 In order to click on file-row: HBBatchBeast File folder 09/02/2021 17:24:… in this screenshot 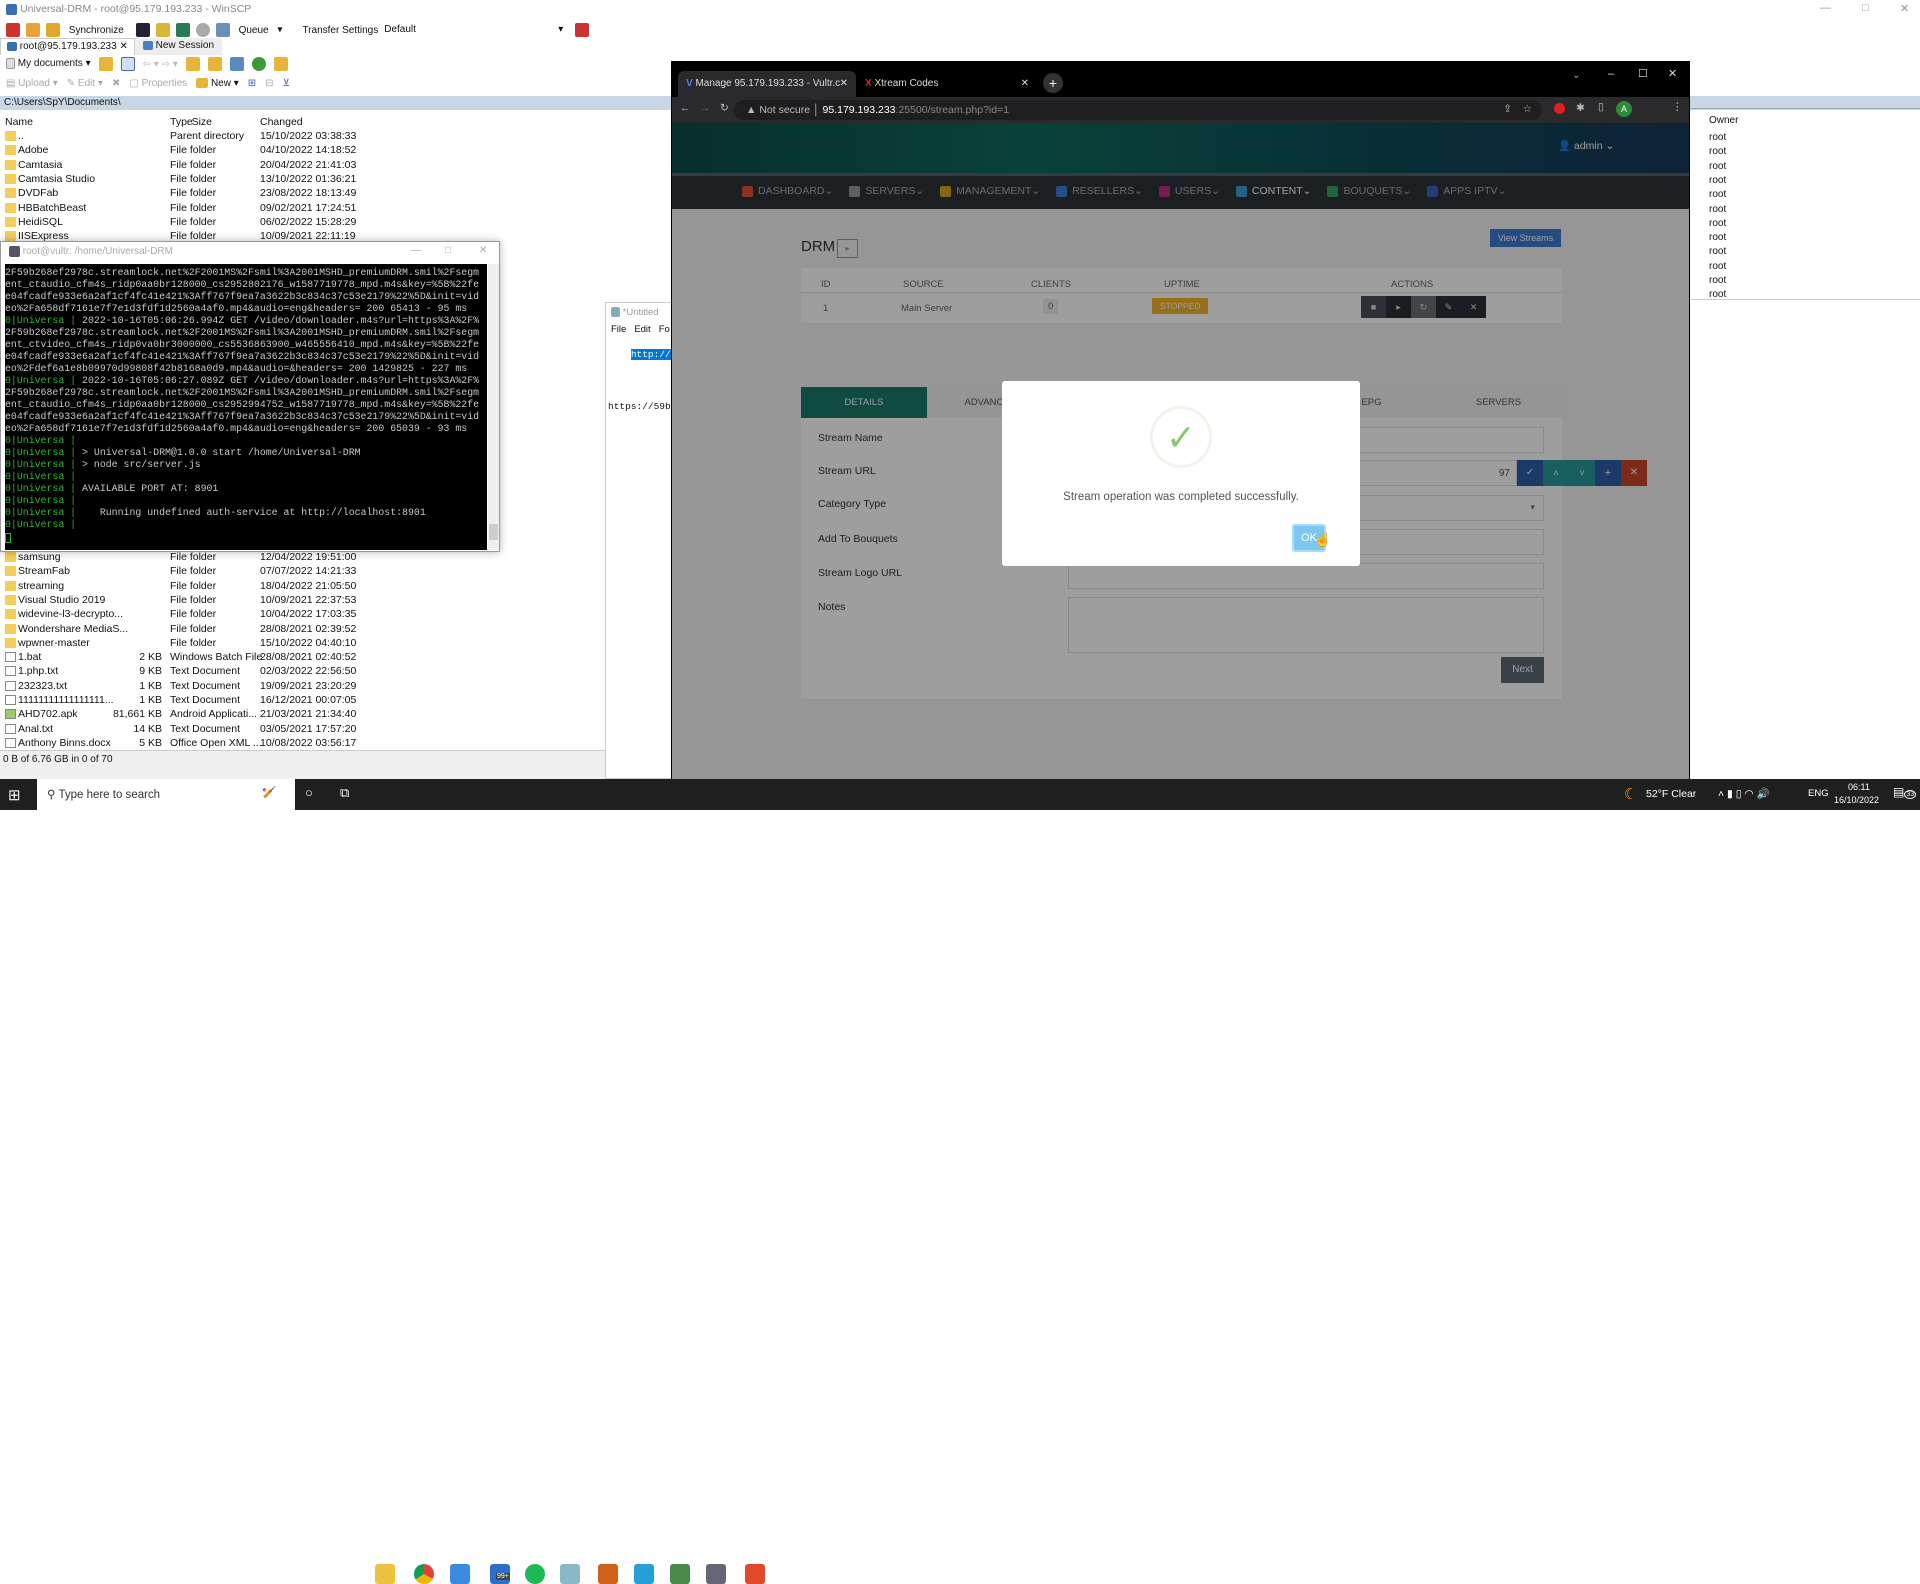, I will do `click(178, 209)`.